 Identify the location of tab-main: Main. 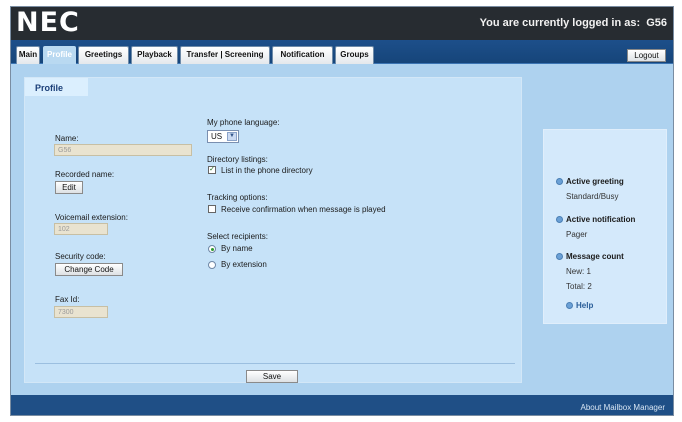
(28, 55).